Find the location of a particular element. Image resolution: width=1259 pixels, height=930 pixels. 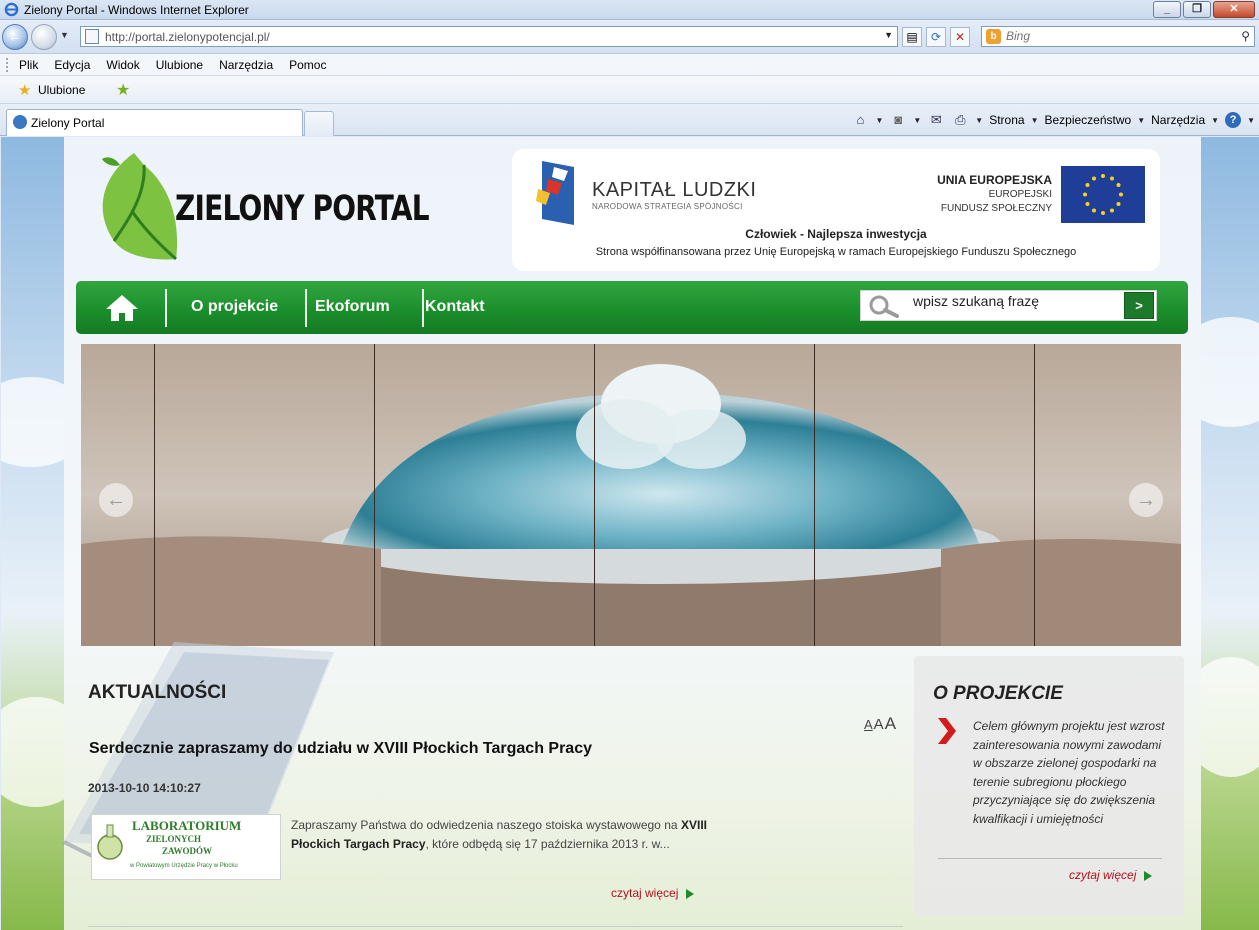

search-input is located at coordinates (1116, 36).